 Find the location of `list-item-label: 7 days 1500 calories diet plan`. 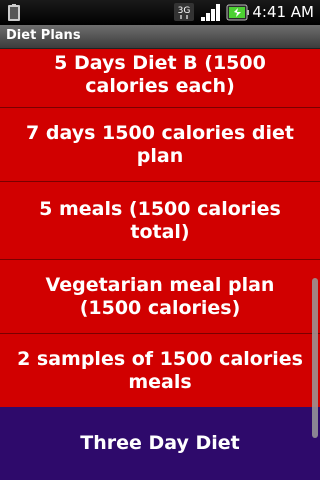

list-item-label: 7 days 1500 calories diet plan is located at coordinates (160, 144).